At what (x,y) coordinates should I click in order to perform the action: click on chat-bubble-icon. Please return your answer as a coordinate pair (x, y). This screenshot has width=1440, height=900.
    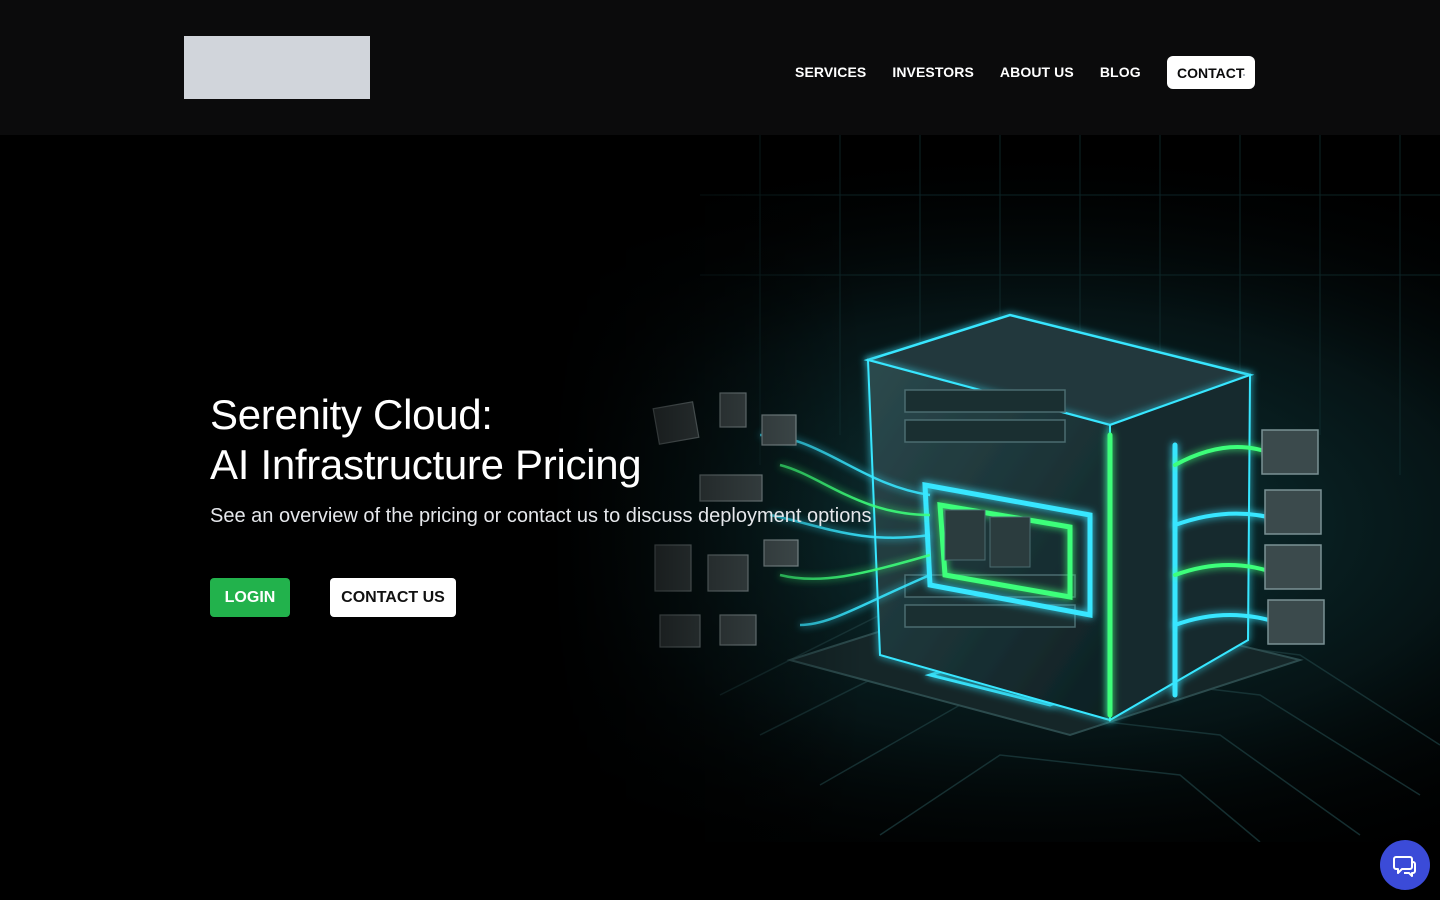
    Looking at the image, I should click on (1404, 866).